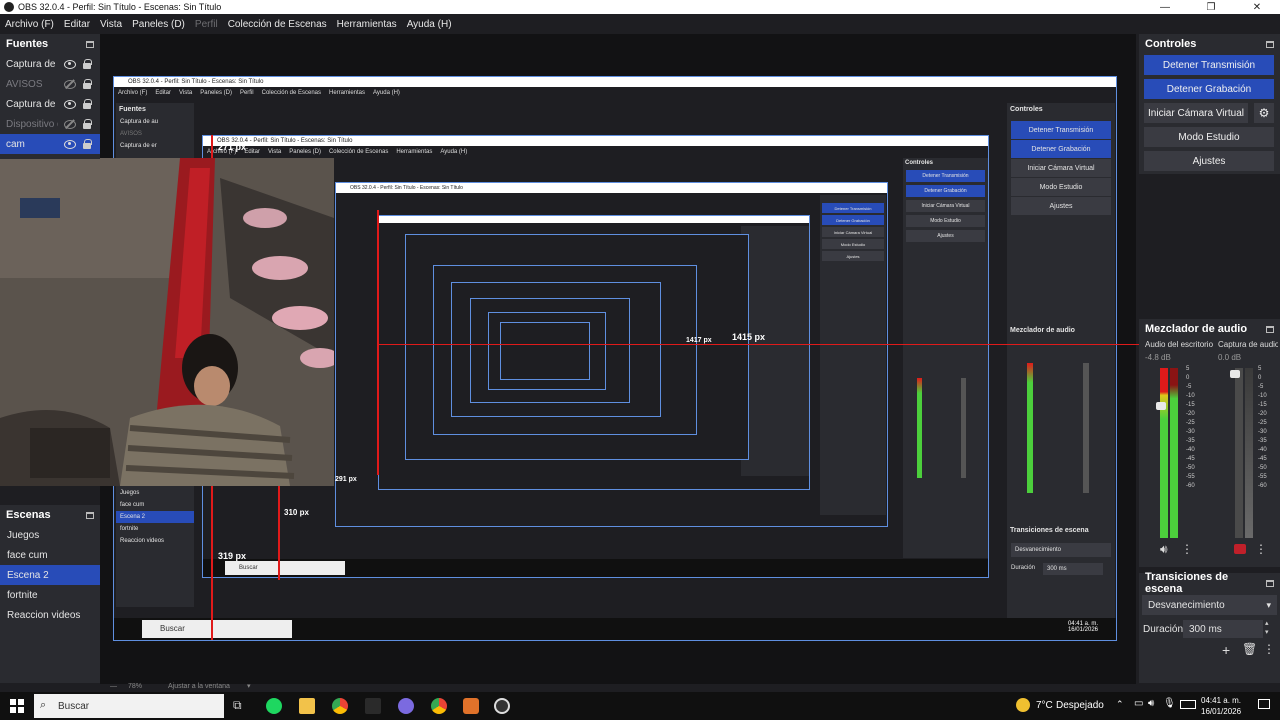 The width and height of the screenshot is (1280, 720). What do you see at coordinates (274, 706) in the screenshot?
I see `spotify-icon` at bounding box center [274, 706].